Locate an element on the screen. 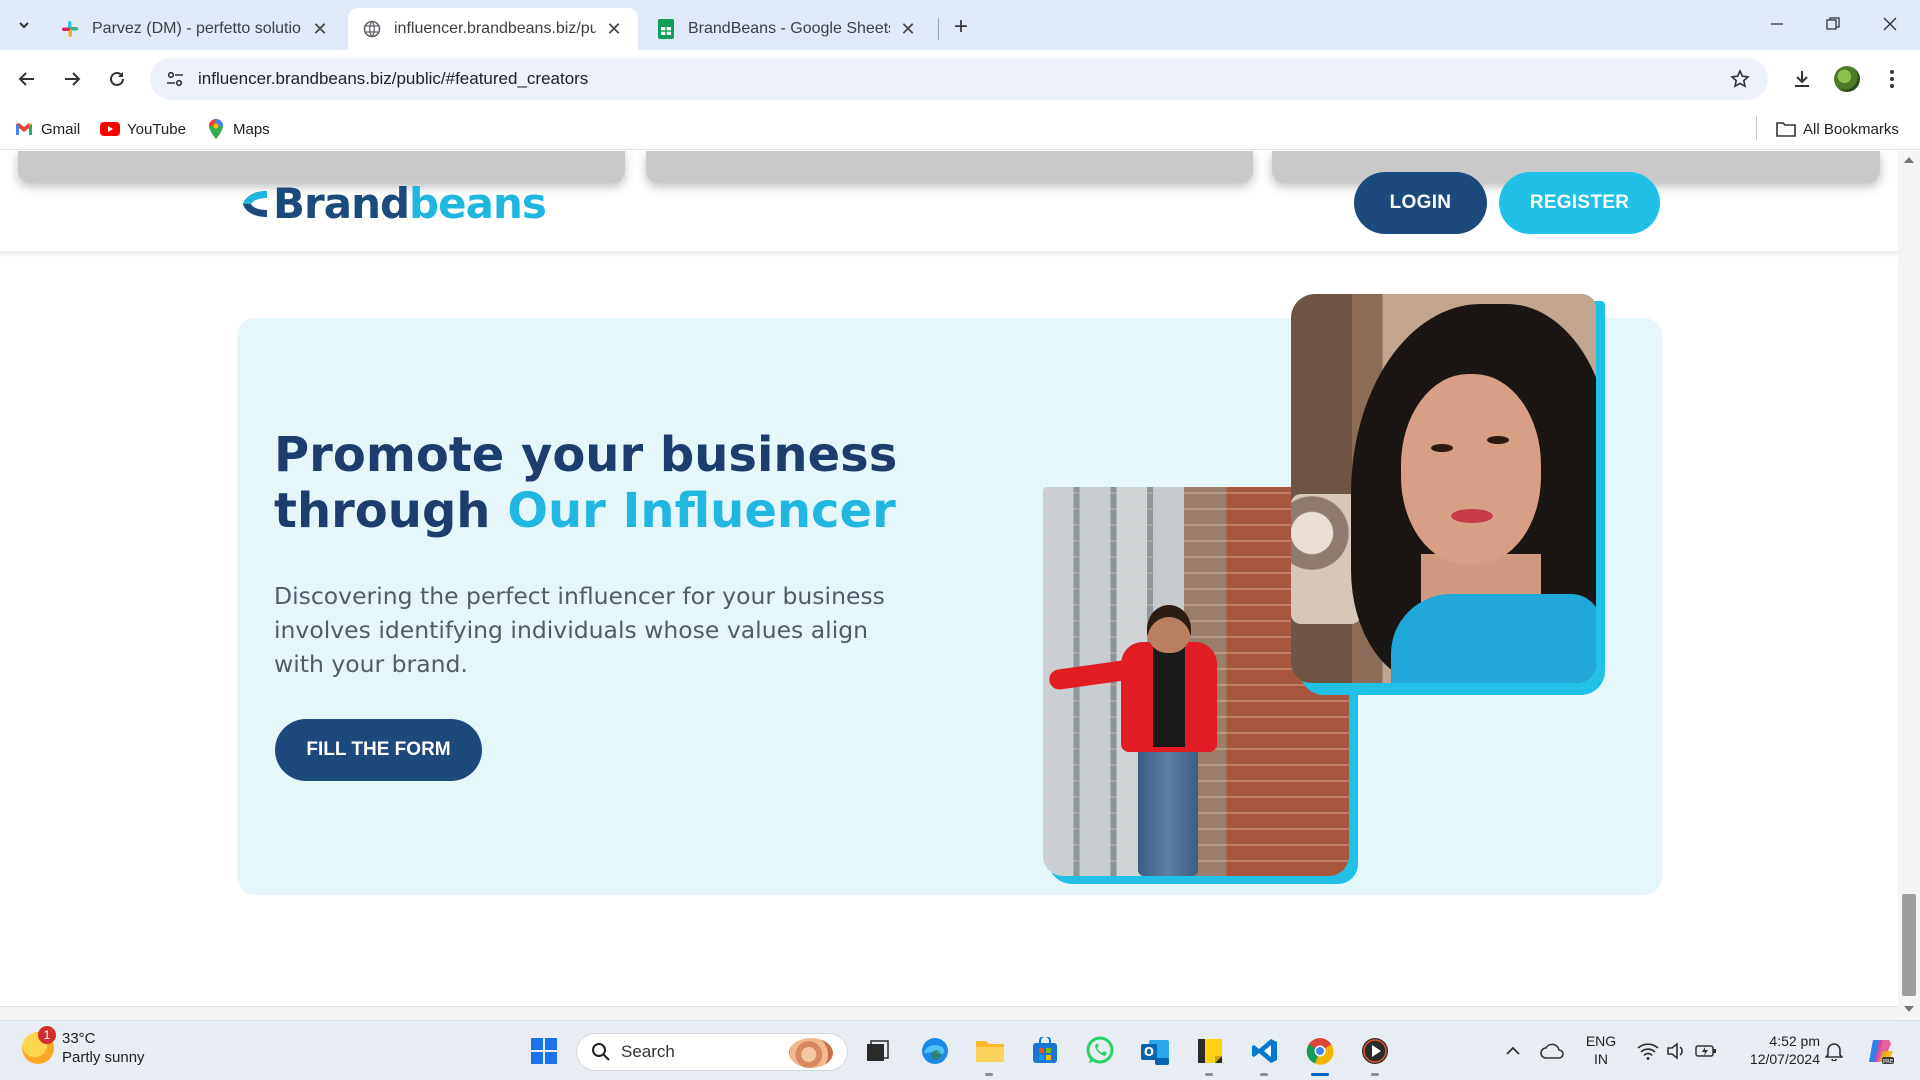  gmail-icon is located at coordinates (24, 129).